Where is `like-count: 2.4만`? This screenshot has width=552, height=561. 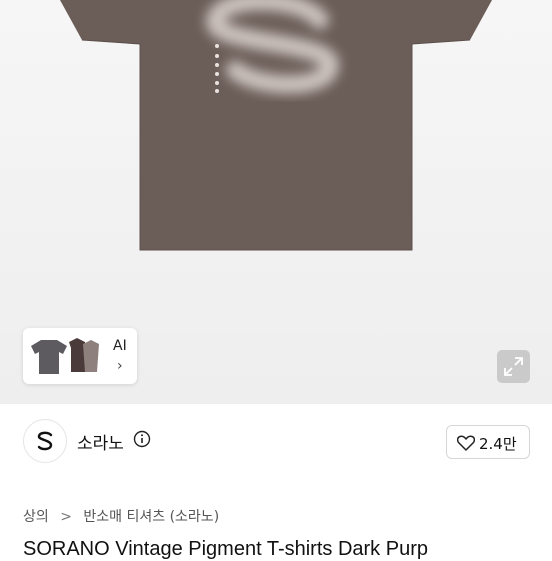
like-count: 2.4만 is located at coordinates (498, 444).